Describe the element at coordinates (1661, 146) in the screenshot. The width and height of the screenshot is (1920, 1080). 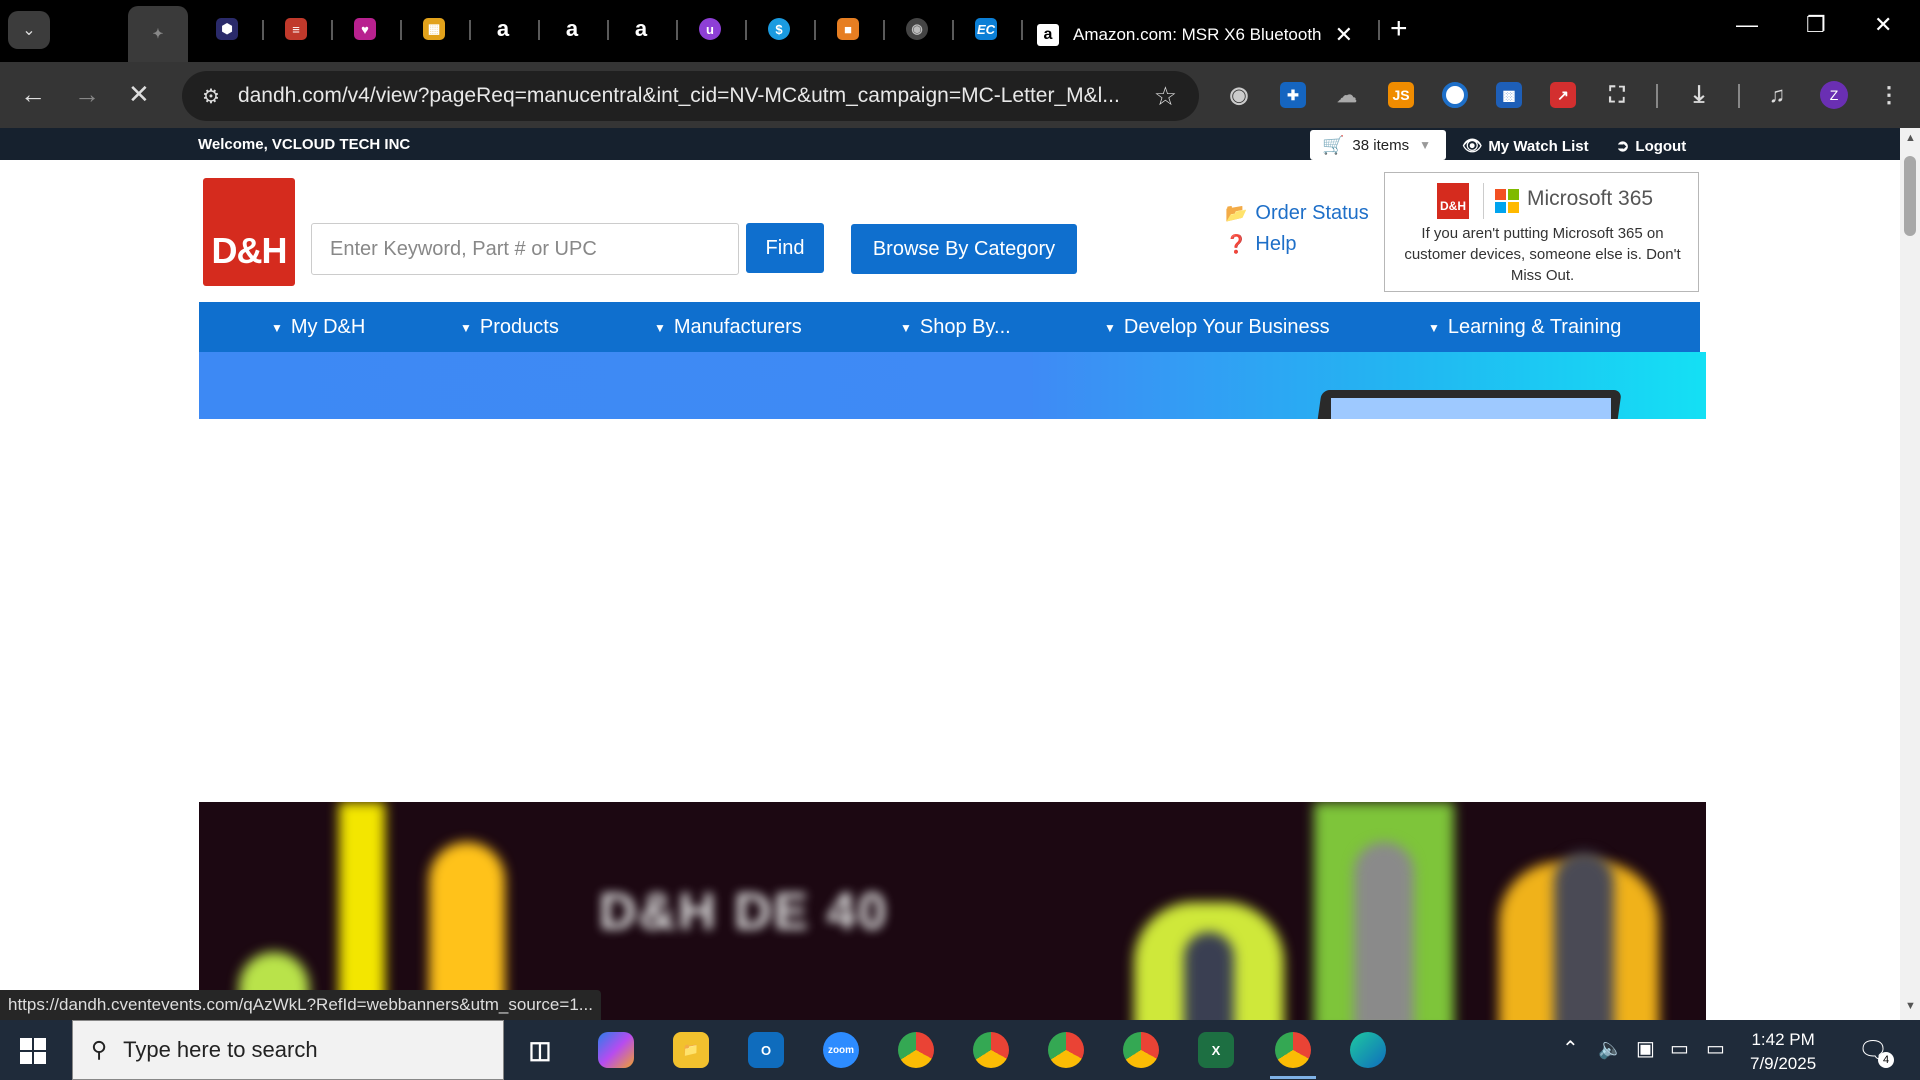
I see `logout-label: Logout` at that location.